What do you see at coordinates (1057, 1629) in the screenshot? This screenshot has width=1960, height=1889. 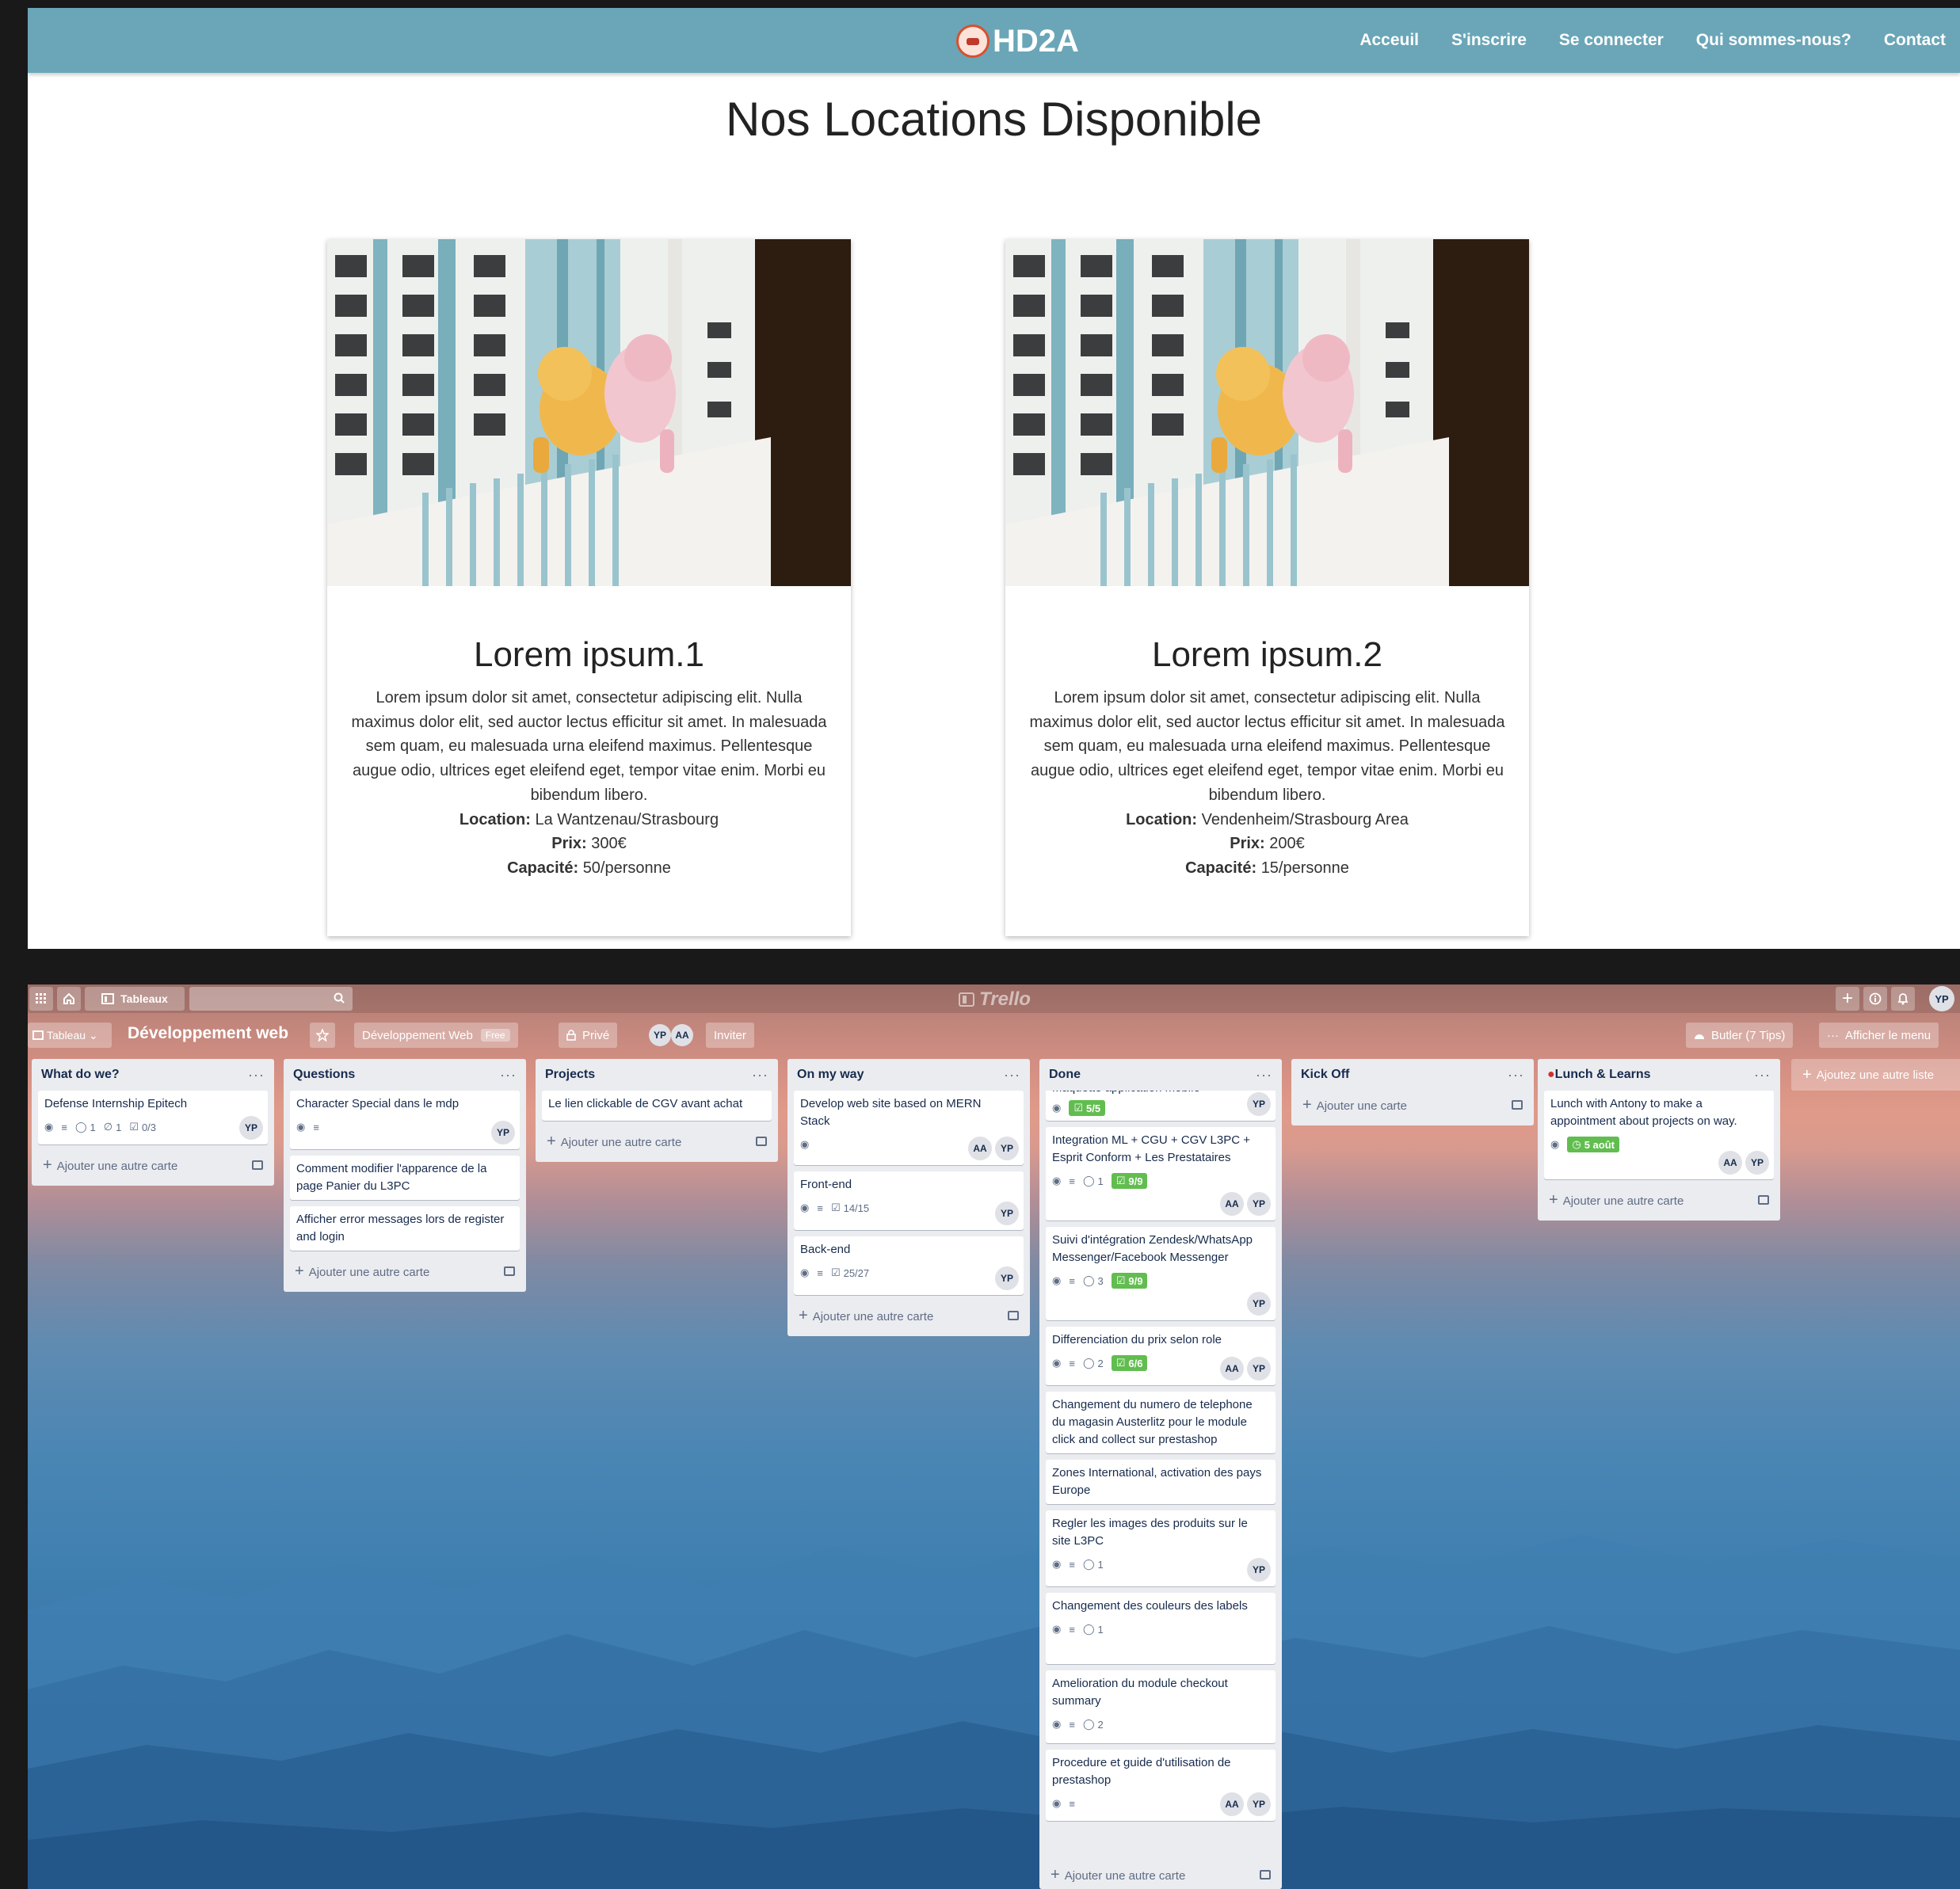 I see `watch-icon: ◉` at bounding box center [1057, 1629].